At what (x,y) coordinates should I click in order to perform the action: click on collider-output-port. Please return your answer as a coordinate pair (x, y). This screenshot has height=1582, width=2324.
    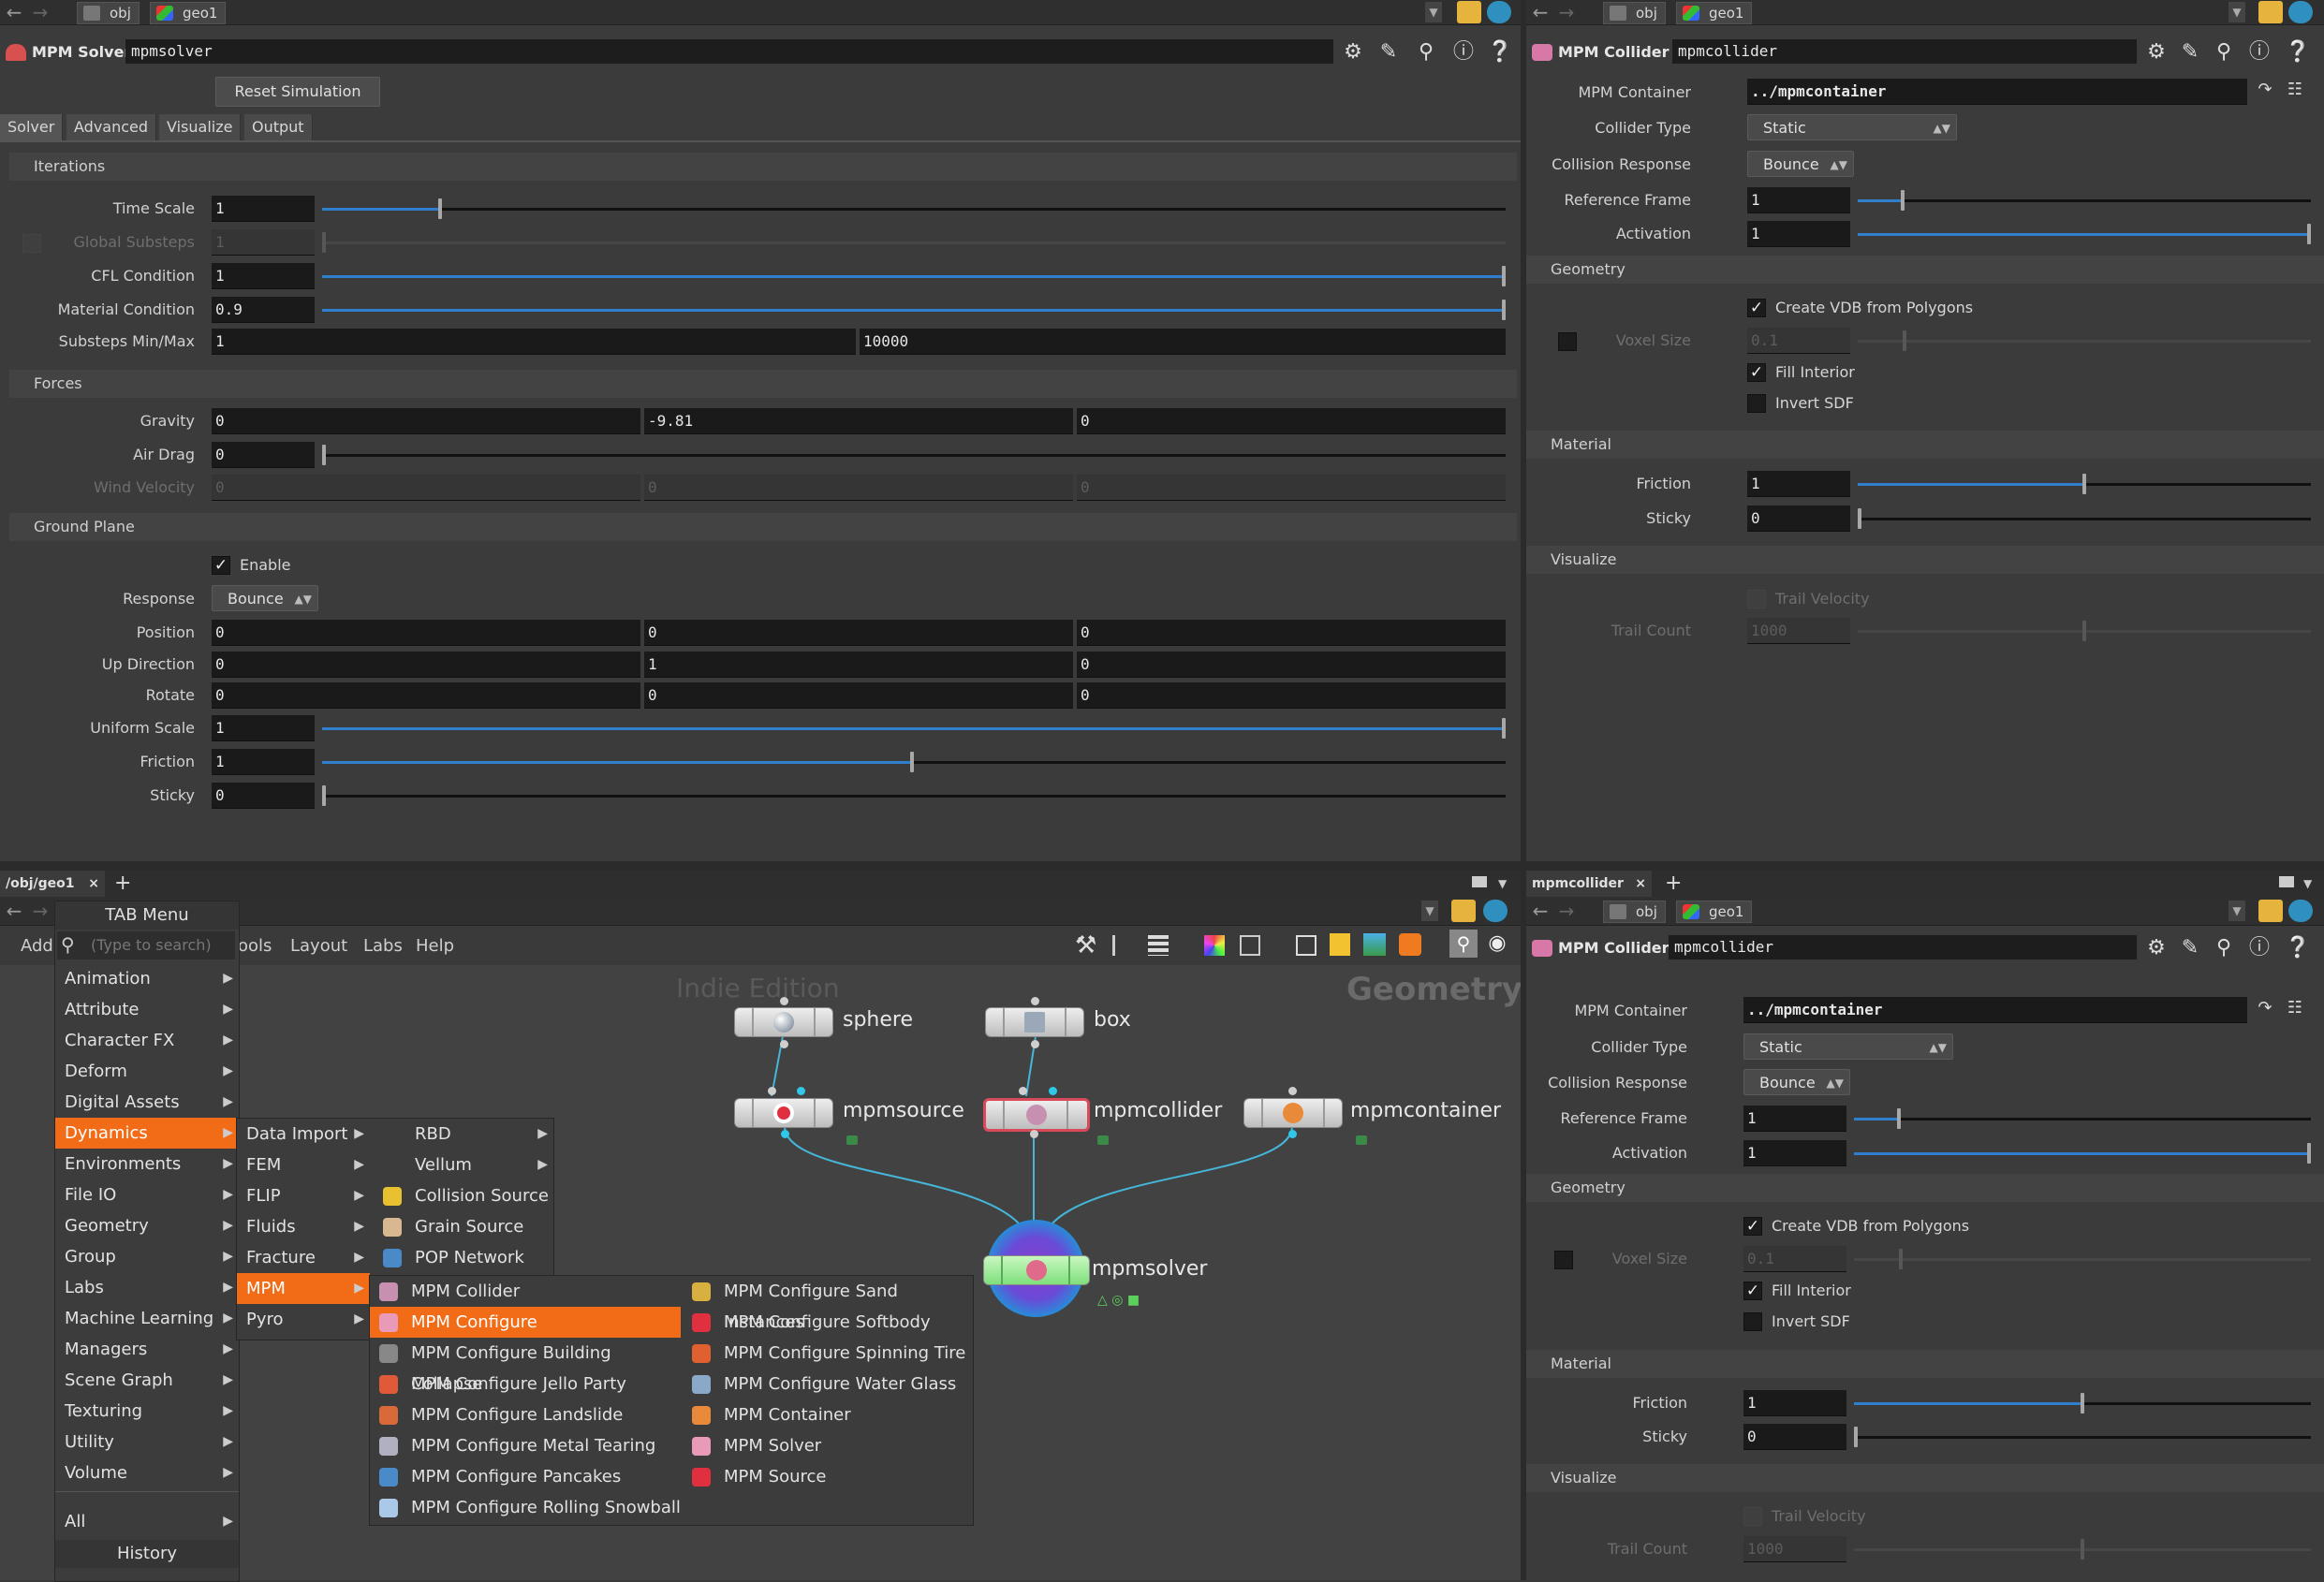
    Looking at the image, I should click on (1034, 1134).